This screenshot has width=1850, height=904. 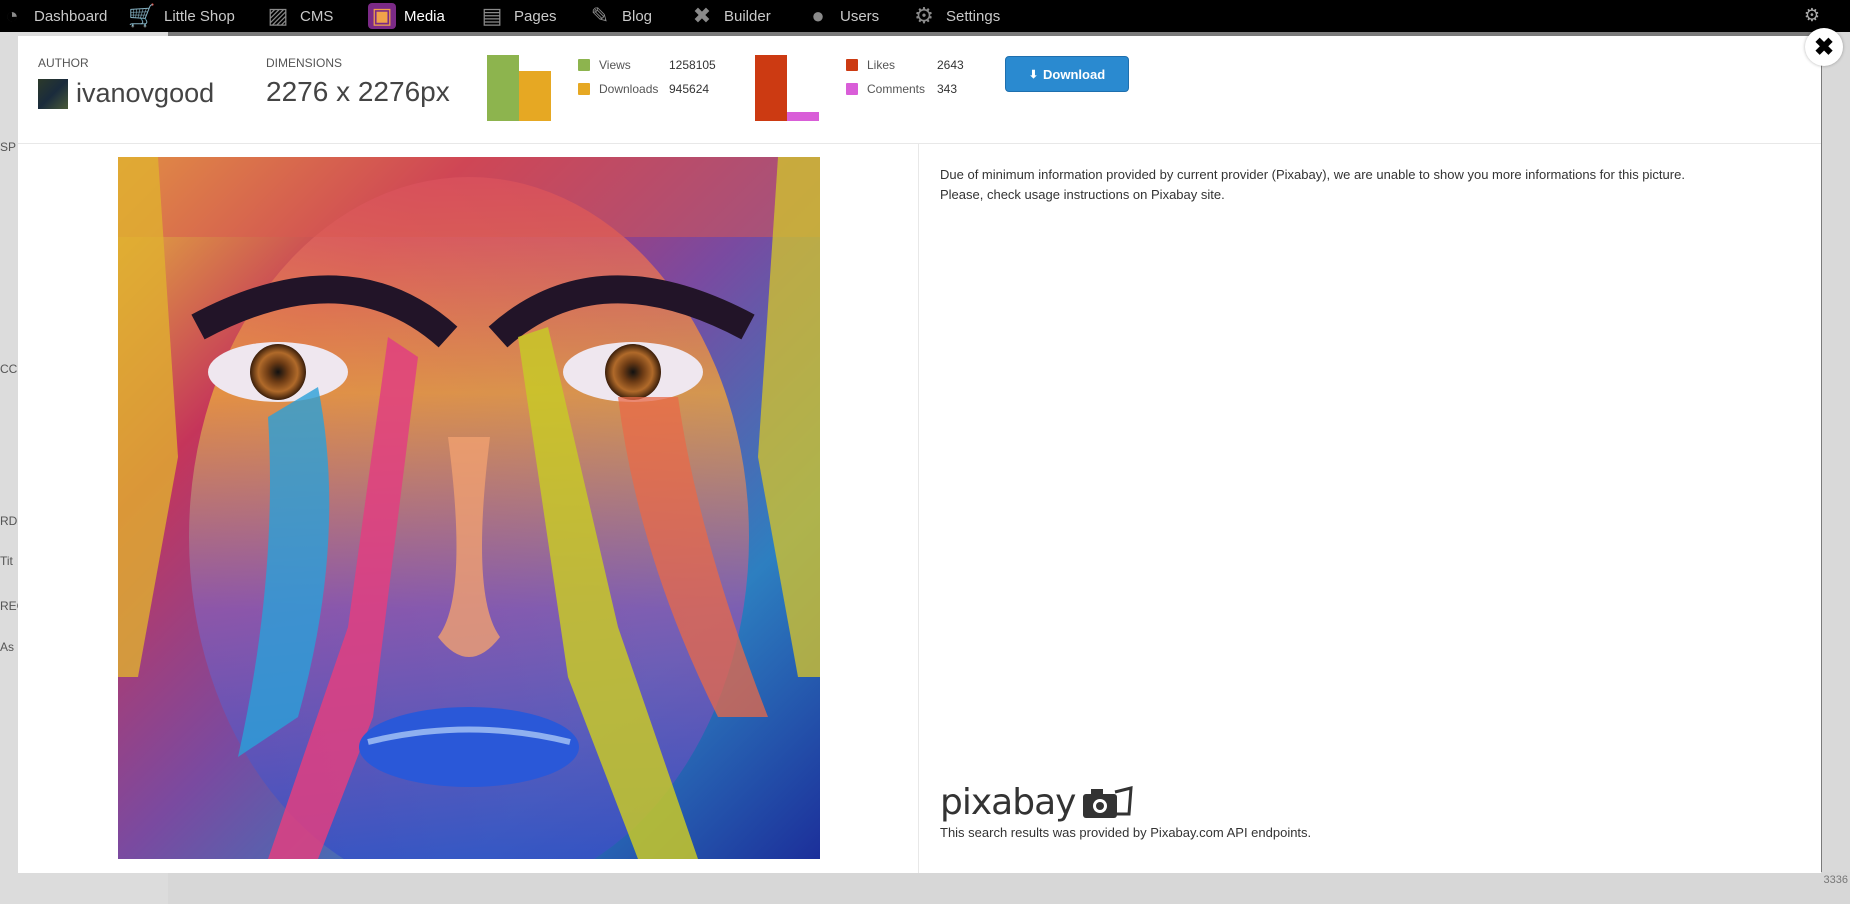 I want to click on views-swatch, so click(x=584, y=65).